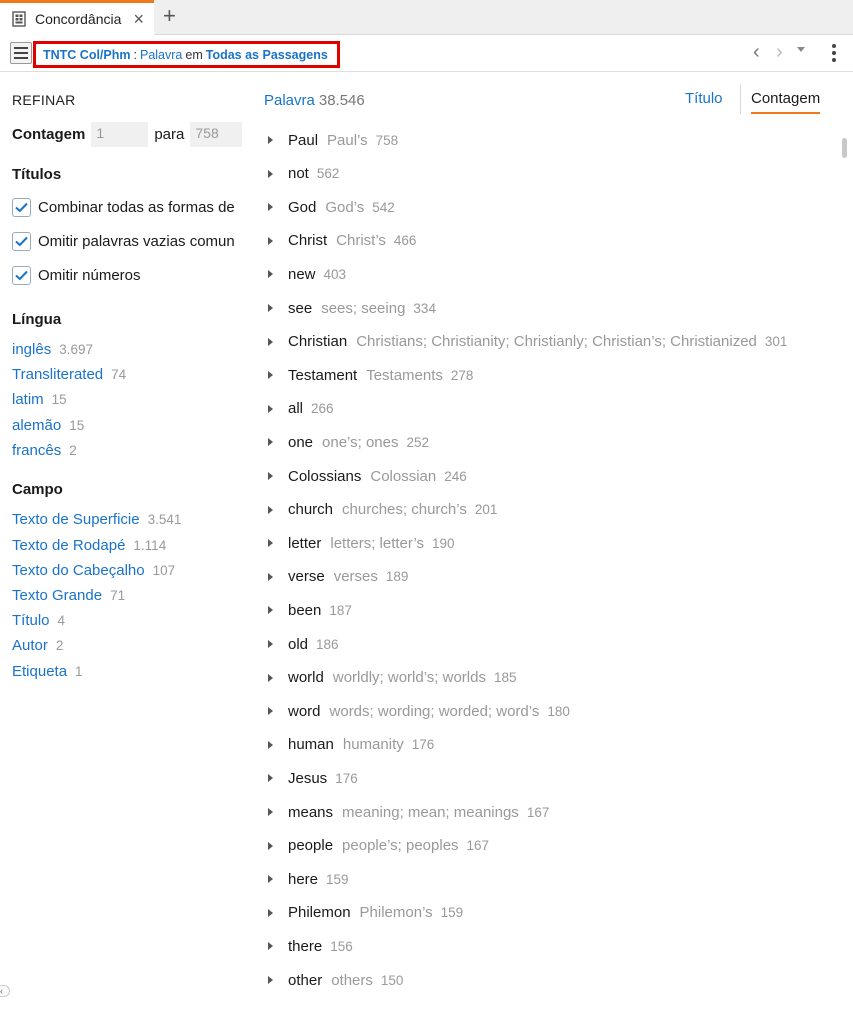 This screenshot has height=1013, width=853. What do you see at coordinates (28, 399) in the screenshot?
I see `language-label: latim` at bounding box center [28, 399].